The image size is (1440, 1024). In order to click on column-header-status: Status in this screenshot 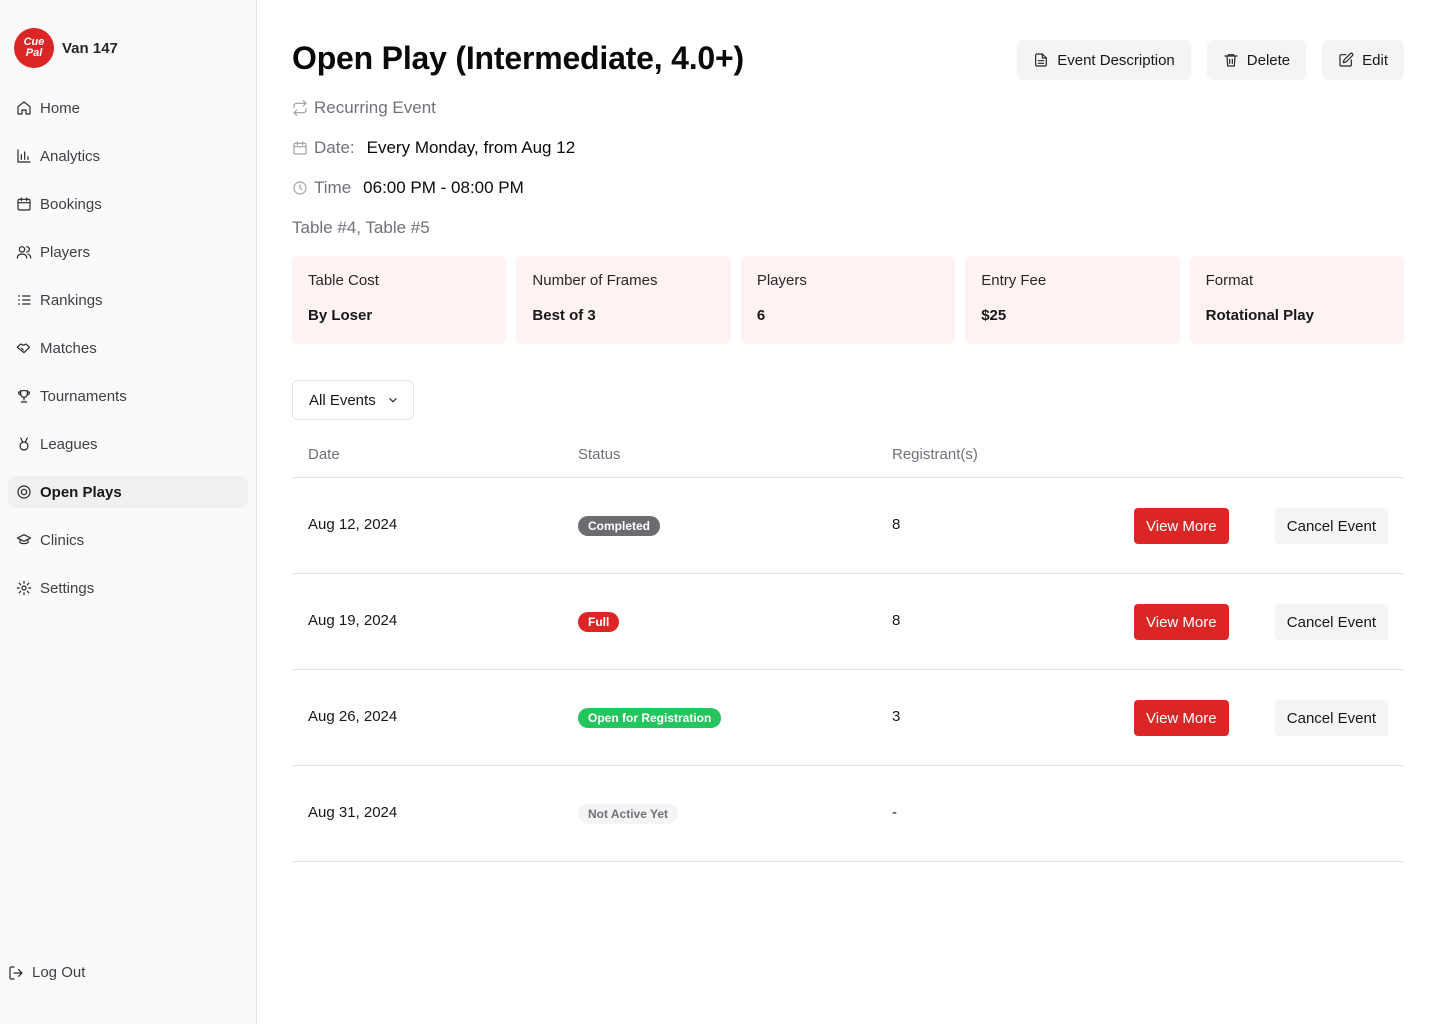, I will do `click(599, 454)`.